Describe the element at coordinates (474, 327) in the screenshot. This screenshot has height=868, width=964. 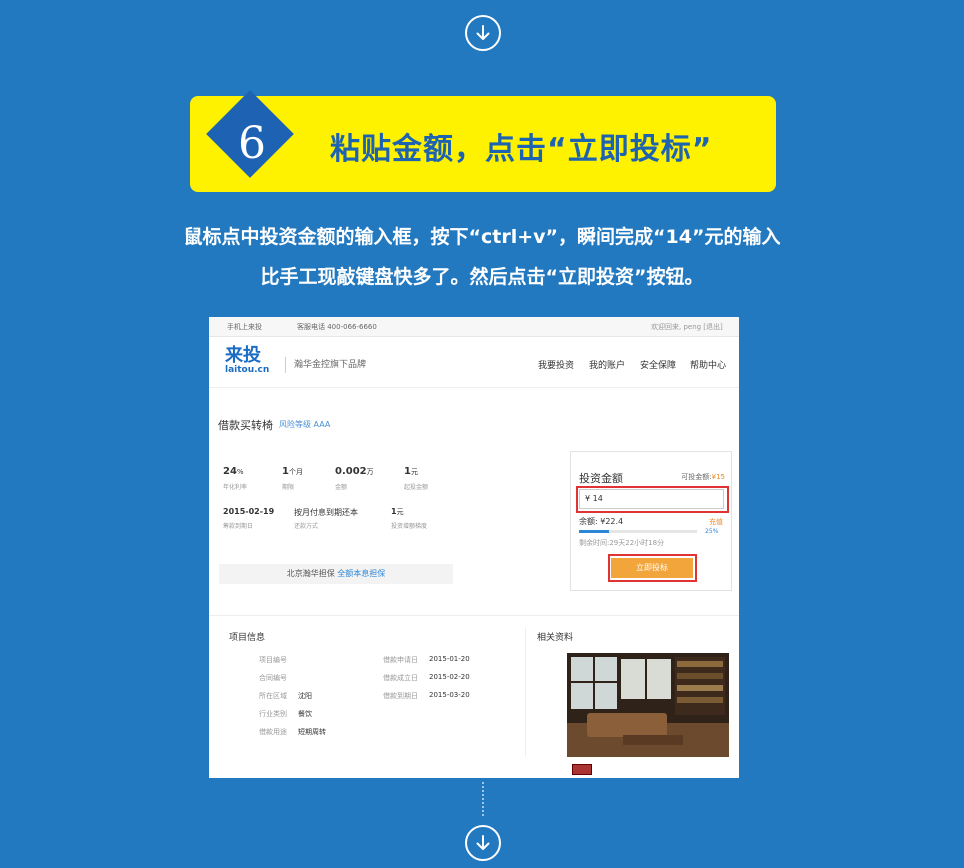
I see `top-bar: 手机上来投 客服电话 400-066-6660 欢迎回来, peng [退出]` at that location.